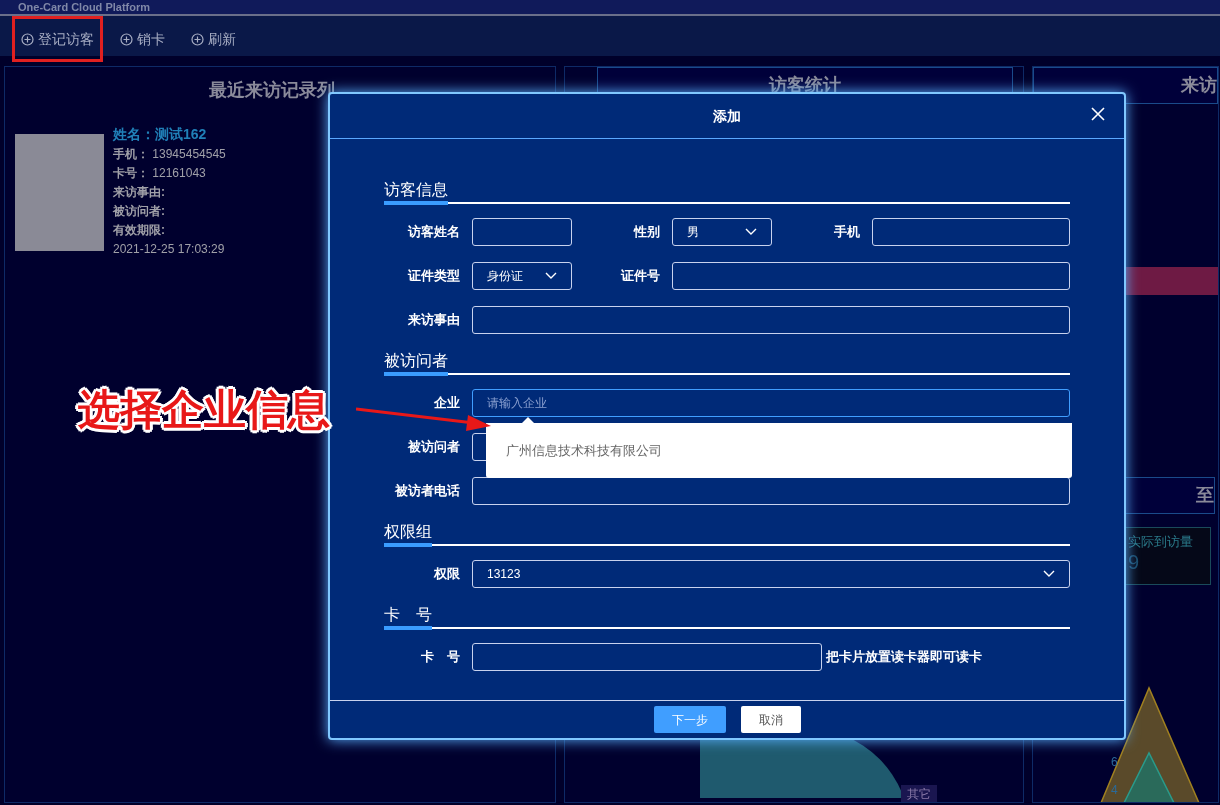  I want to click on toolbar-button: 登记访客, so click(57, 39).